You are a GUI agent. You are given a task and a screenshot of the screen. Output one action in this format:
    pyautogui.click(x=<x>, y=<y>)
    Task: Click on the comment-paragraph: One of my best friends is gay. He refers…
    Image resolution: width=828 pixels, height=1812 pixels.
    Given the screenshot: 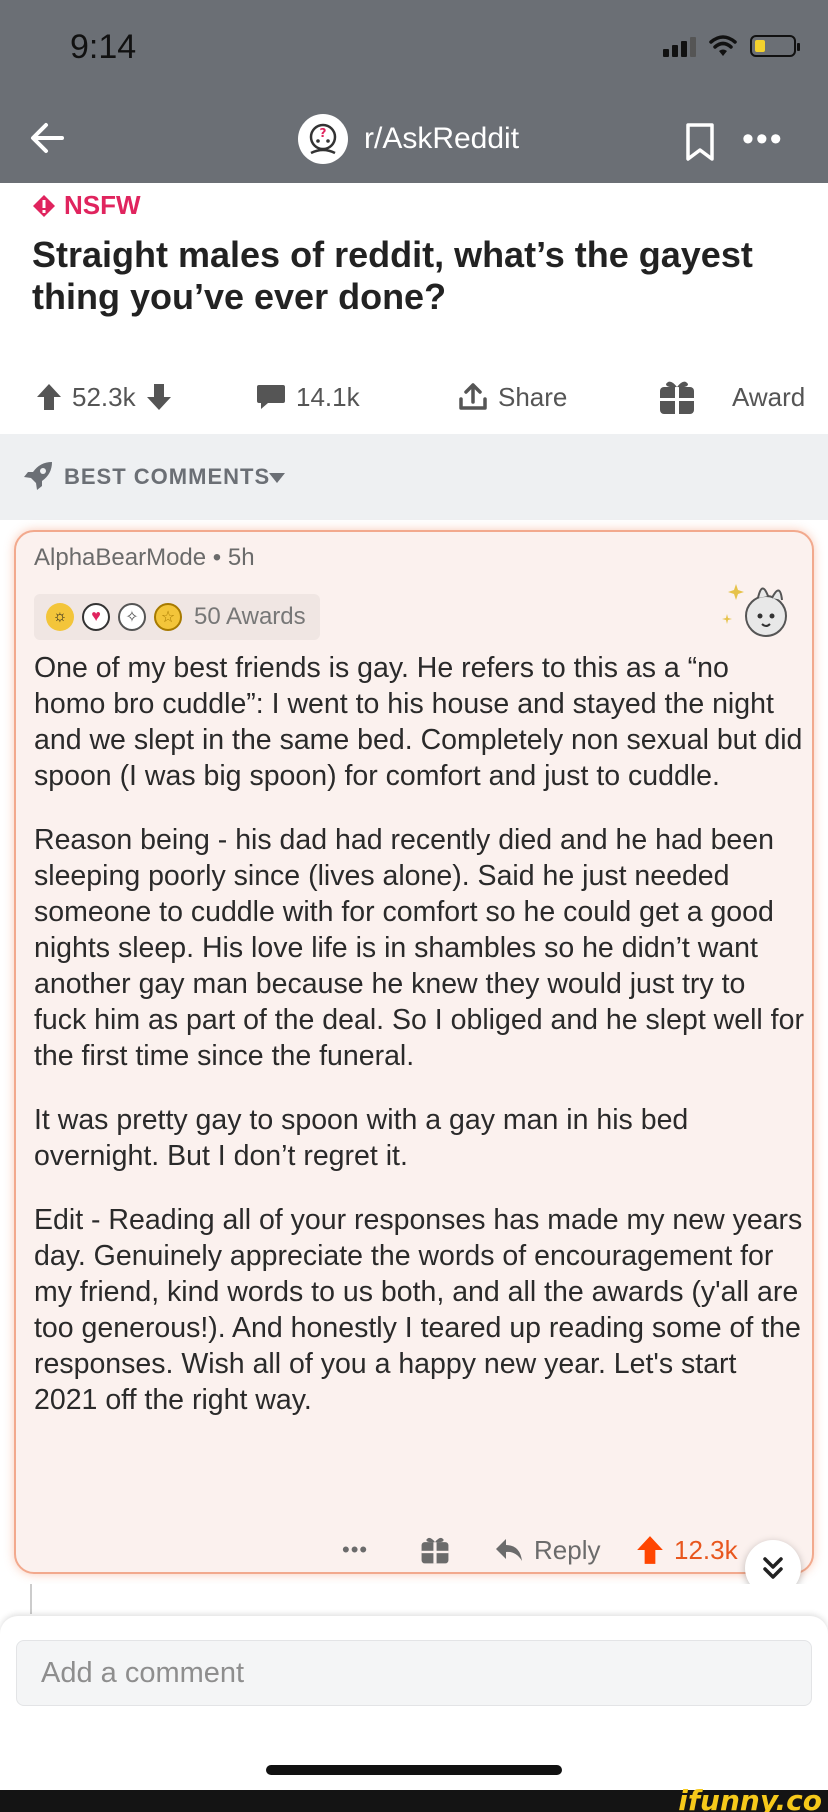 What is the action you would take?
    pyautogui.click(x=418, y=722)
    